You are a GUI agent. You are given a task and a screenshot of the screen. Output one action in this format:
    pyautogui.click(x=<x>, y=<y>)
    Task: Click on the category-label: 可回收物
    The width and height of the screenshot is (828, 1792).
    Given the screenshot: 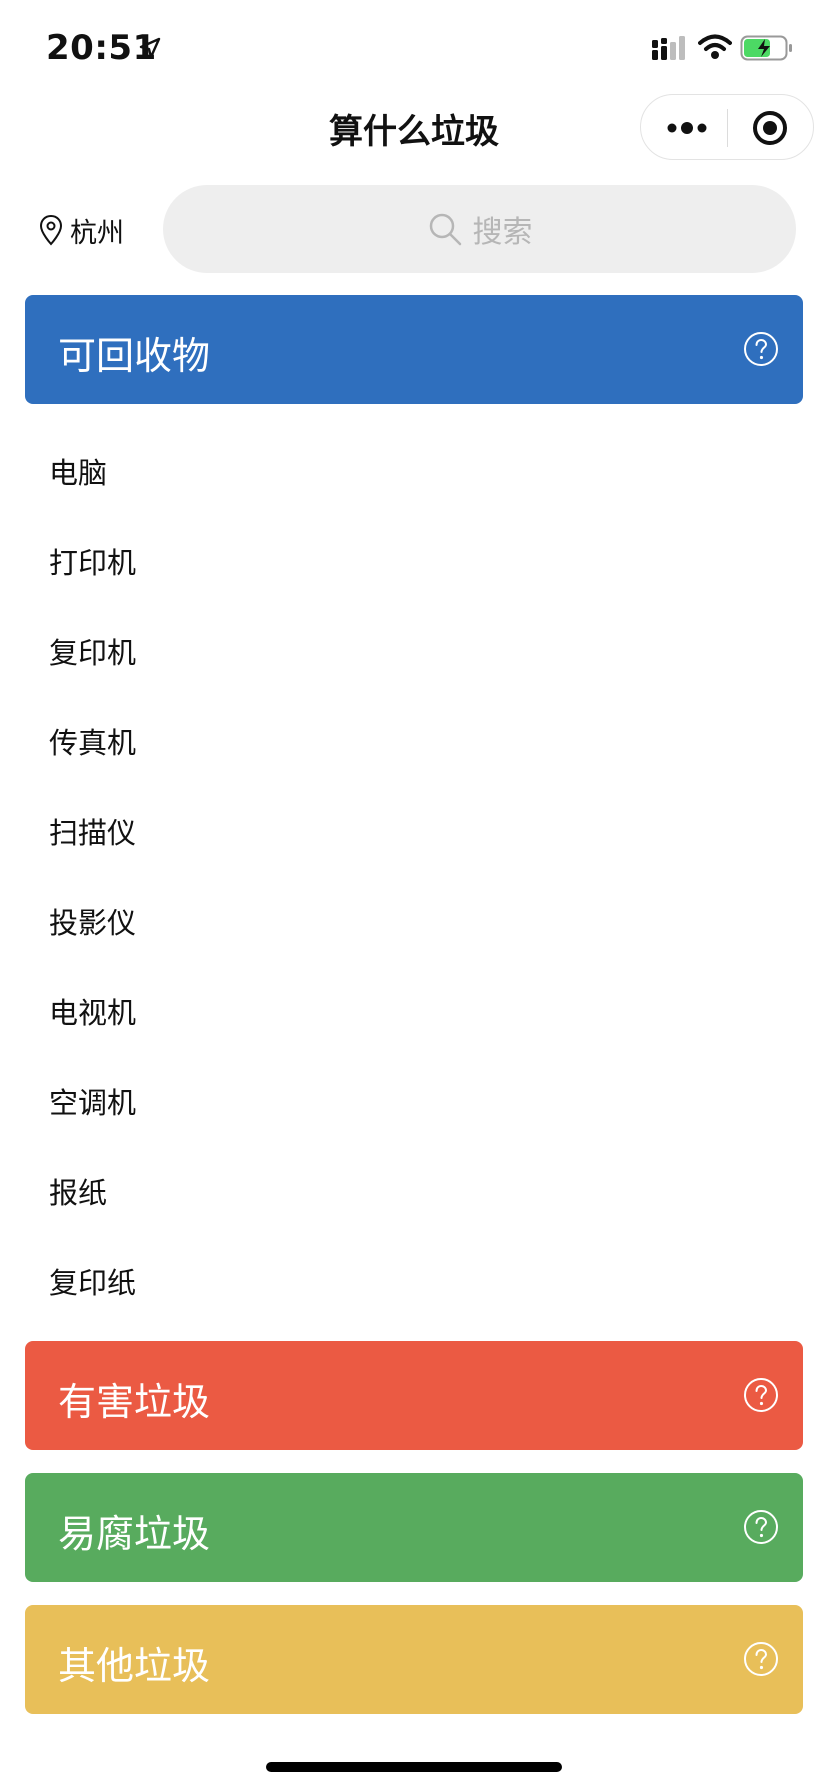 What is the action you would take?
    pyautogui.click(x=134, y=356)
    